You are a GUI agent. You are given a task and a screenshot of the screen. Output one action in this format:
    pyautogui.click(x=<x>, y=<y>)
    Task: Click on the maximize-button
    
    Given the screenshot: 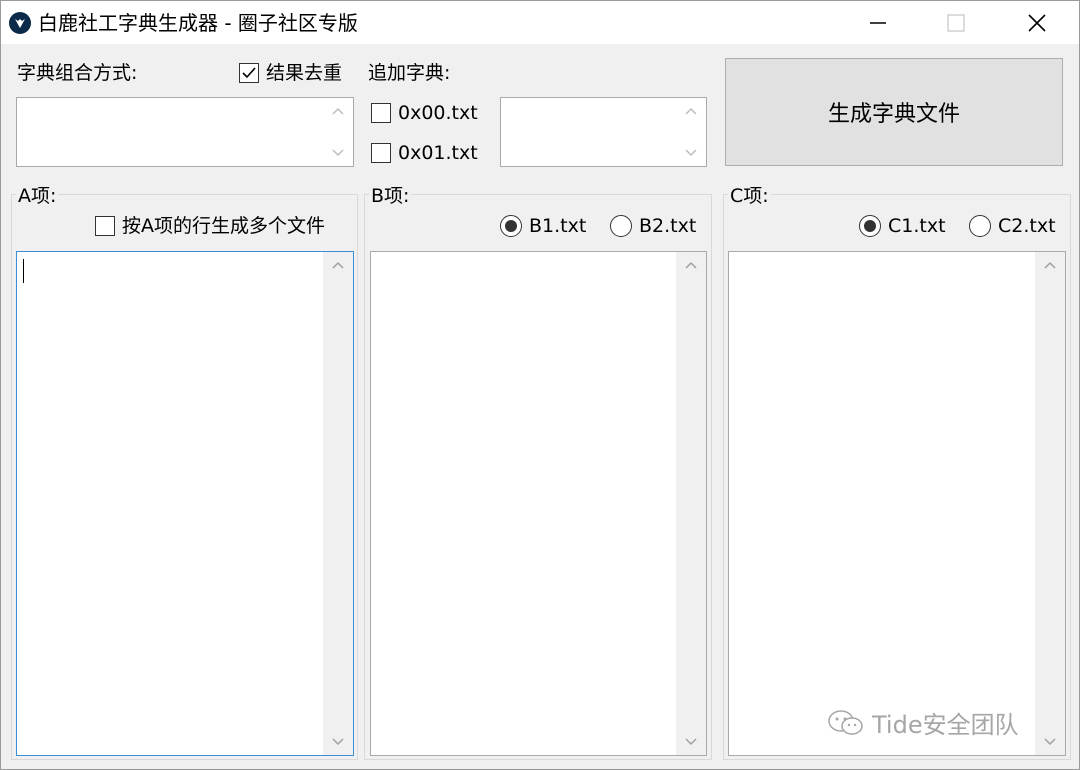 What is the action you would take?
    pyautogui.click(x=956, y=22)
    